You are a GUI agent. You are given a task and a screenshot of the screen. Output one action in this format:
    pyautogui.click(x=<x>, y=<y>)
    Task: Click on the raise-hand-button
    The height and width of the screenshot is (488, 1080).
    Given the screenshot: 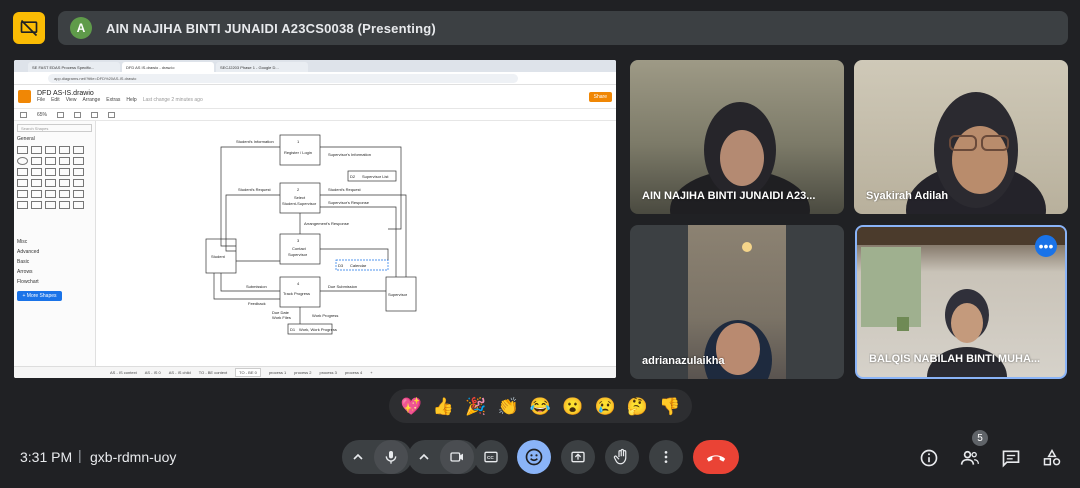 What is the action you would take?
    pyautogui.click(x=622, y=457)
    